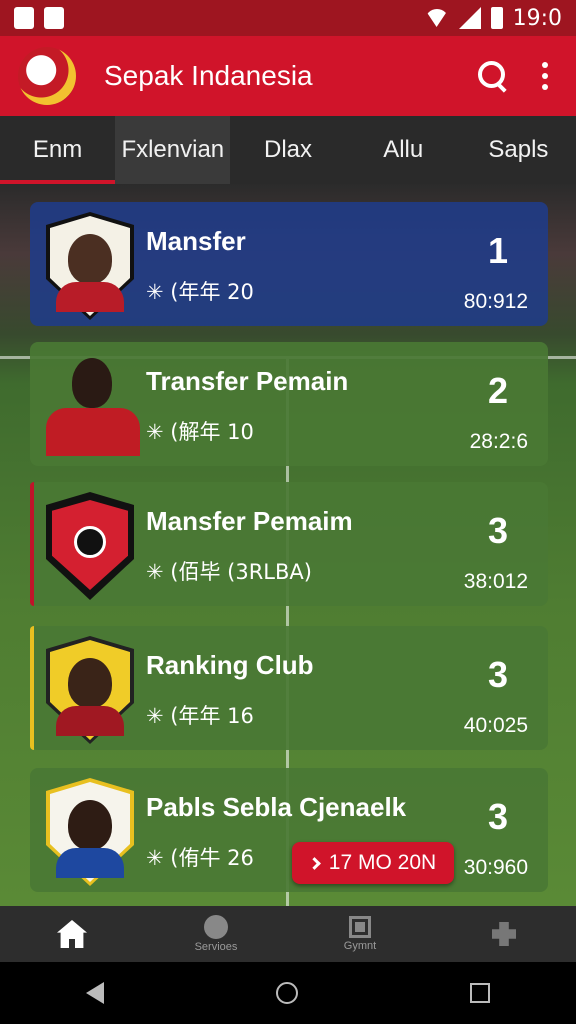 The image size is (576, 1024). Describe the element at coordinates (173, 150) in the screenshot. I see `tab-1: Fxlenvian` at that location.